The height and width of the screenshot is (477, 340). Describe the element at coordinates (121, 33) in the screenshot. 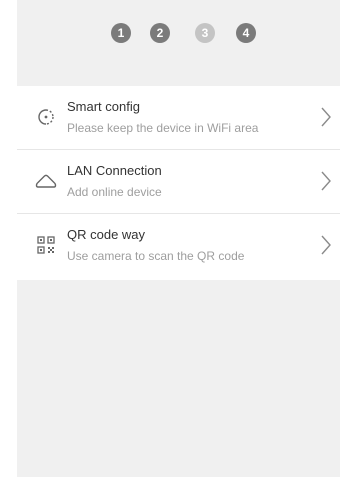

I see `step-1-badge: 1` at that location.